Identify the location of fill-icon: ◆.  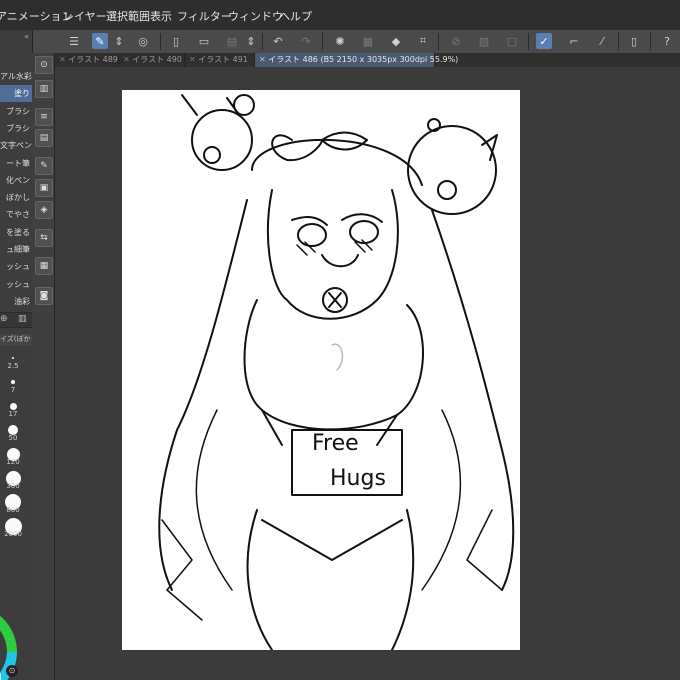
(396, 41).